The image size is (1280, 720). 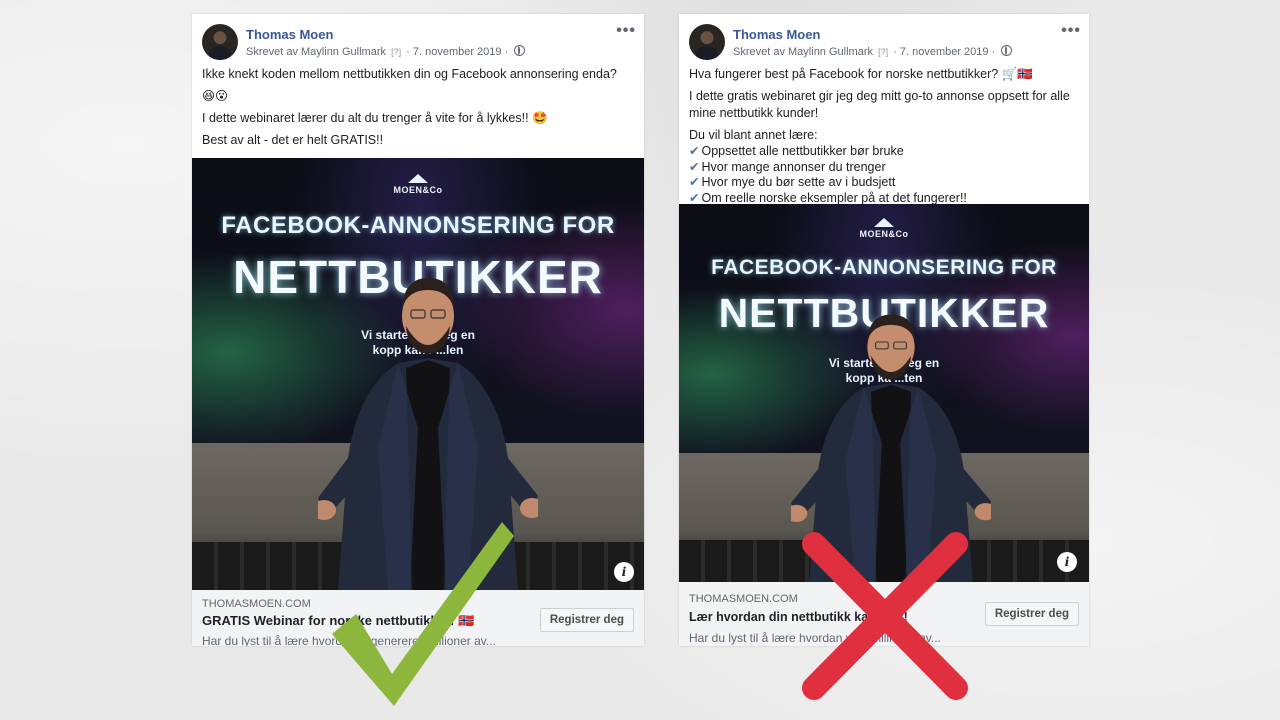 I want to click on list-item-text: Oppsettet alle nettbutikker bør bruke, so click(x=802, y=151).